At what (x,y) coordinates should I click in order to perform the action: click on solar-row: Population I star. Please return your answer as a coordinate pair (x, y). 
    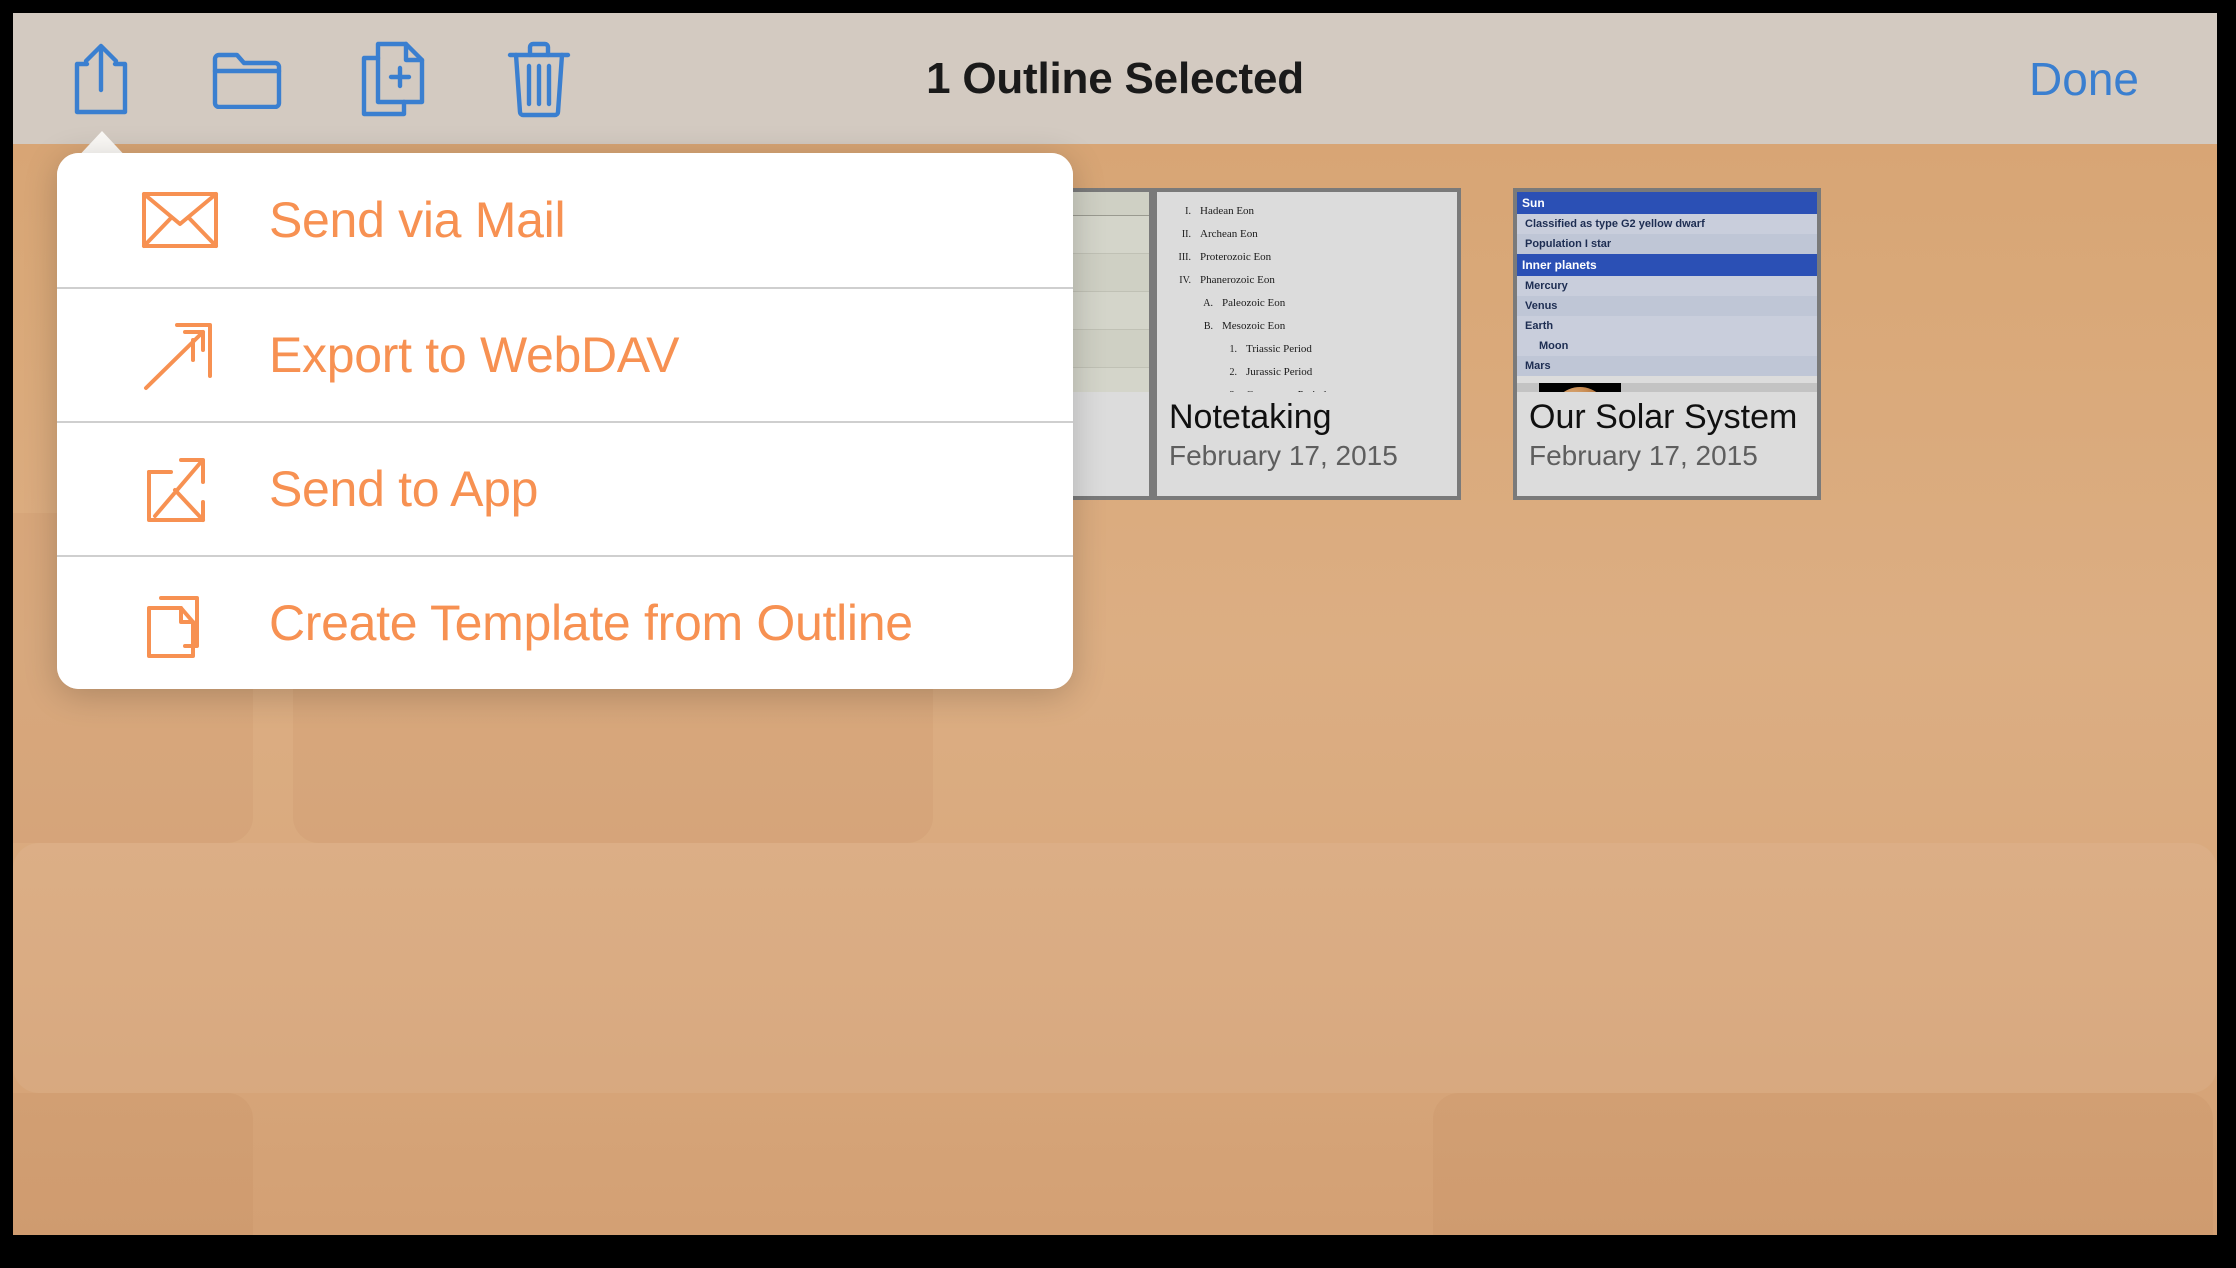
    Looking at the image, I should click on (1667, 244).